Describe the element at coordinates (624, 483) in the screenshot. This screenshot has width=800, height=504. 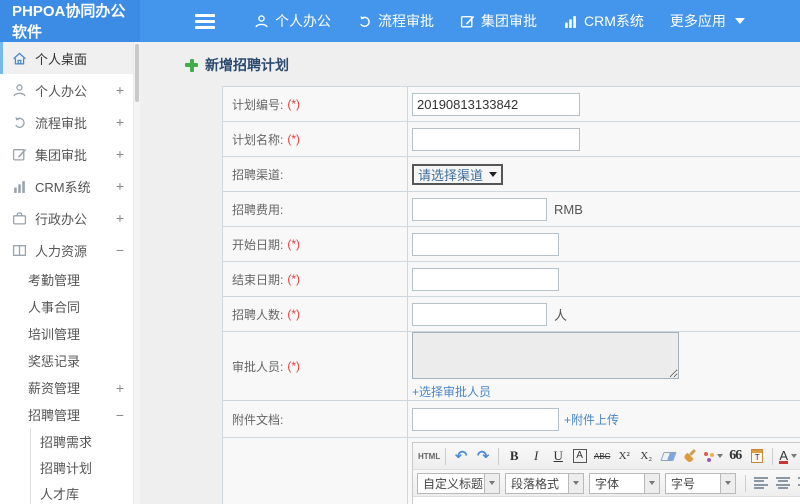
I see `font-family-select: 字体` at that location.